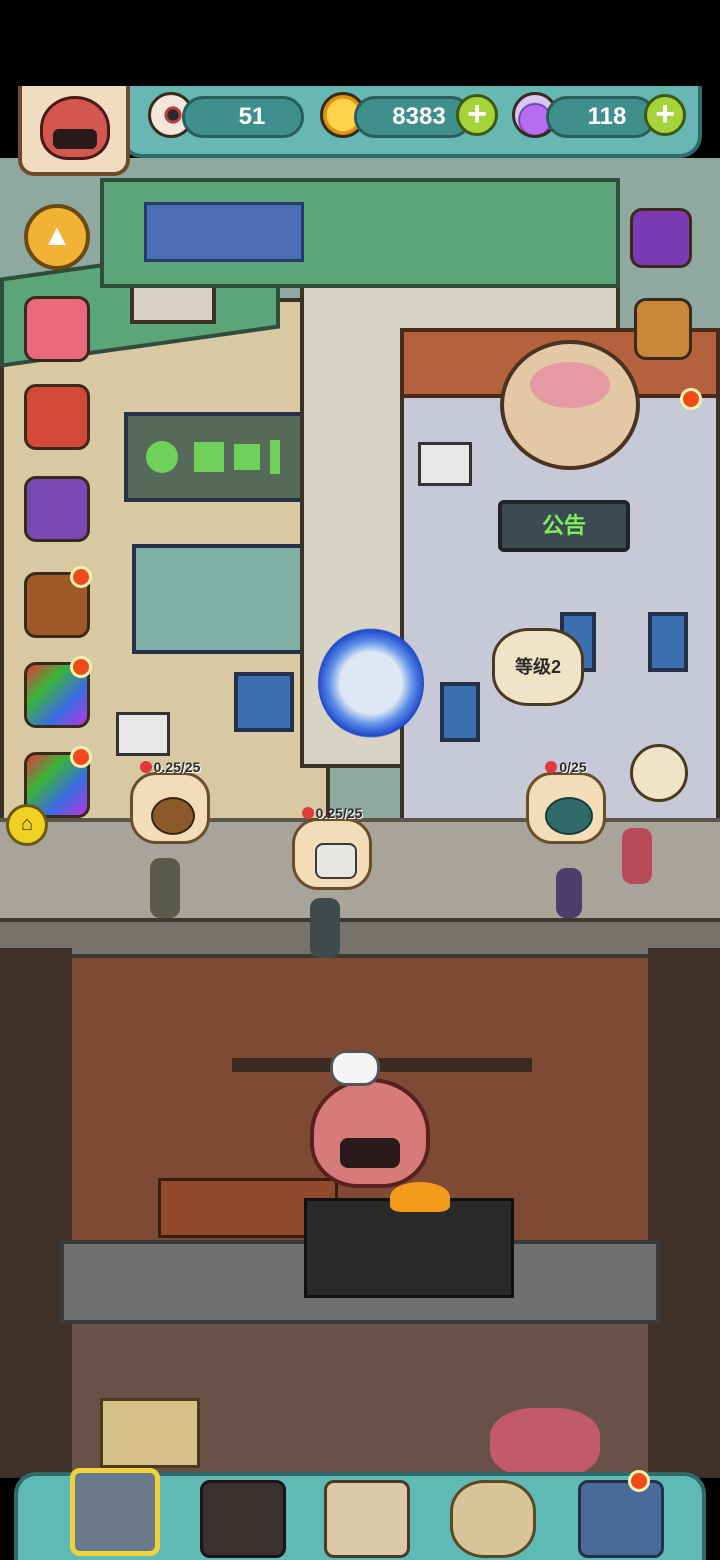 The height and width of the screenshot is (1560, 720). What do you see at coordinates (367, 1519) in the screenshot?
I see `nav-recipe-book-button` at bounding box center [367, 1519].